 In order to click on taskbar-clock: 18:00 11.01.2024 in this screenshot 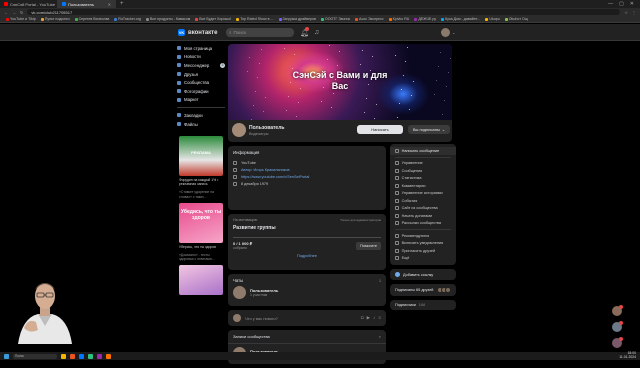, I will do `click(627, 355)`.